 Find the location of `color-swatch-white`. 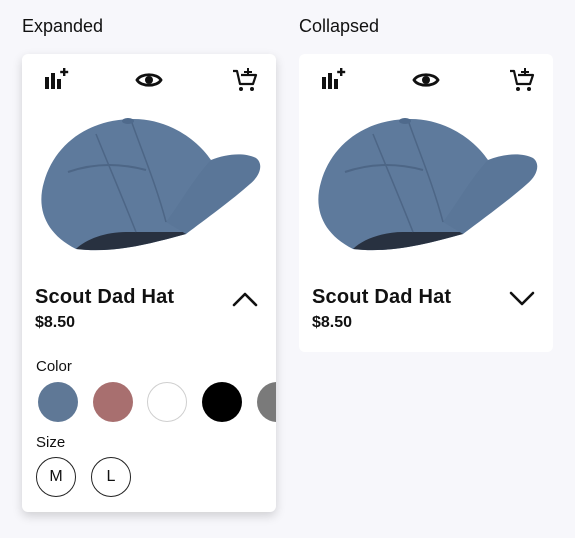

color-swatch-white is located at coordinates (167, 402).